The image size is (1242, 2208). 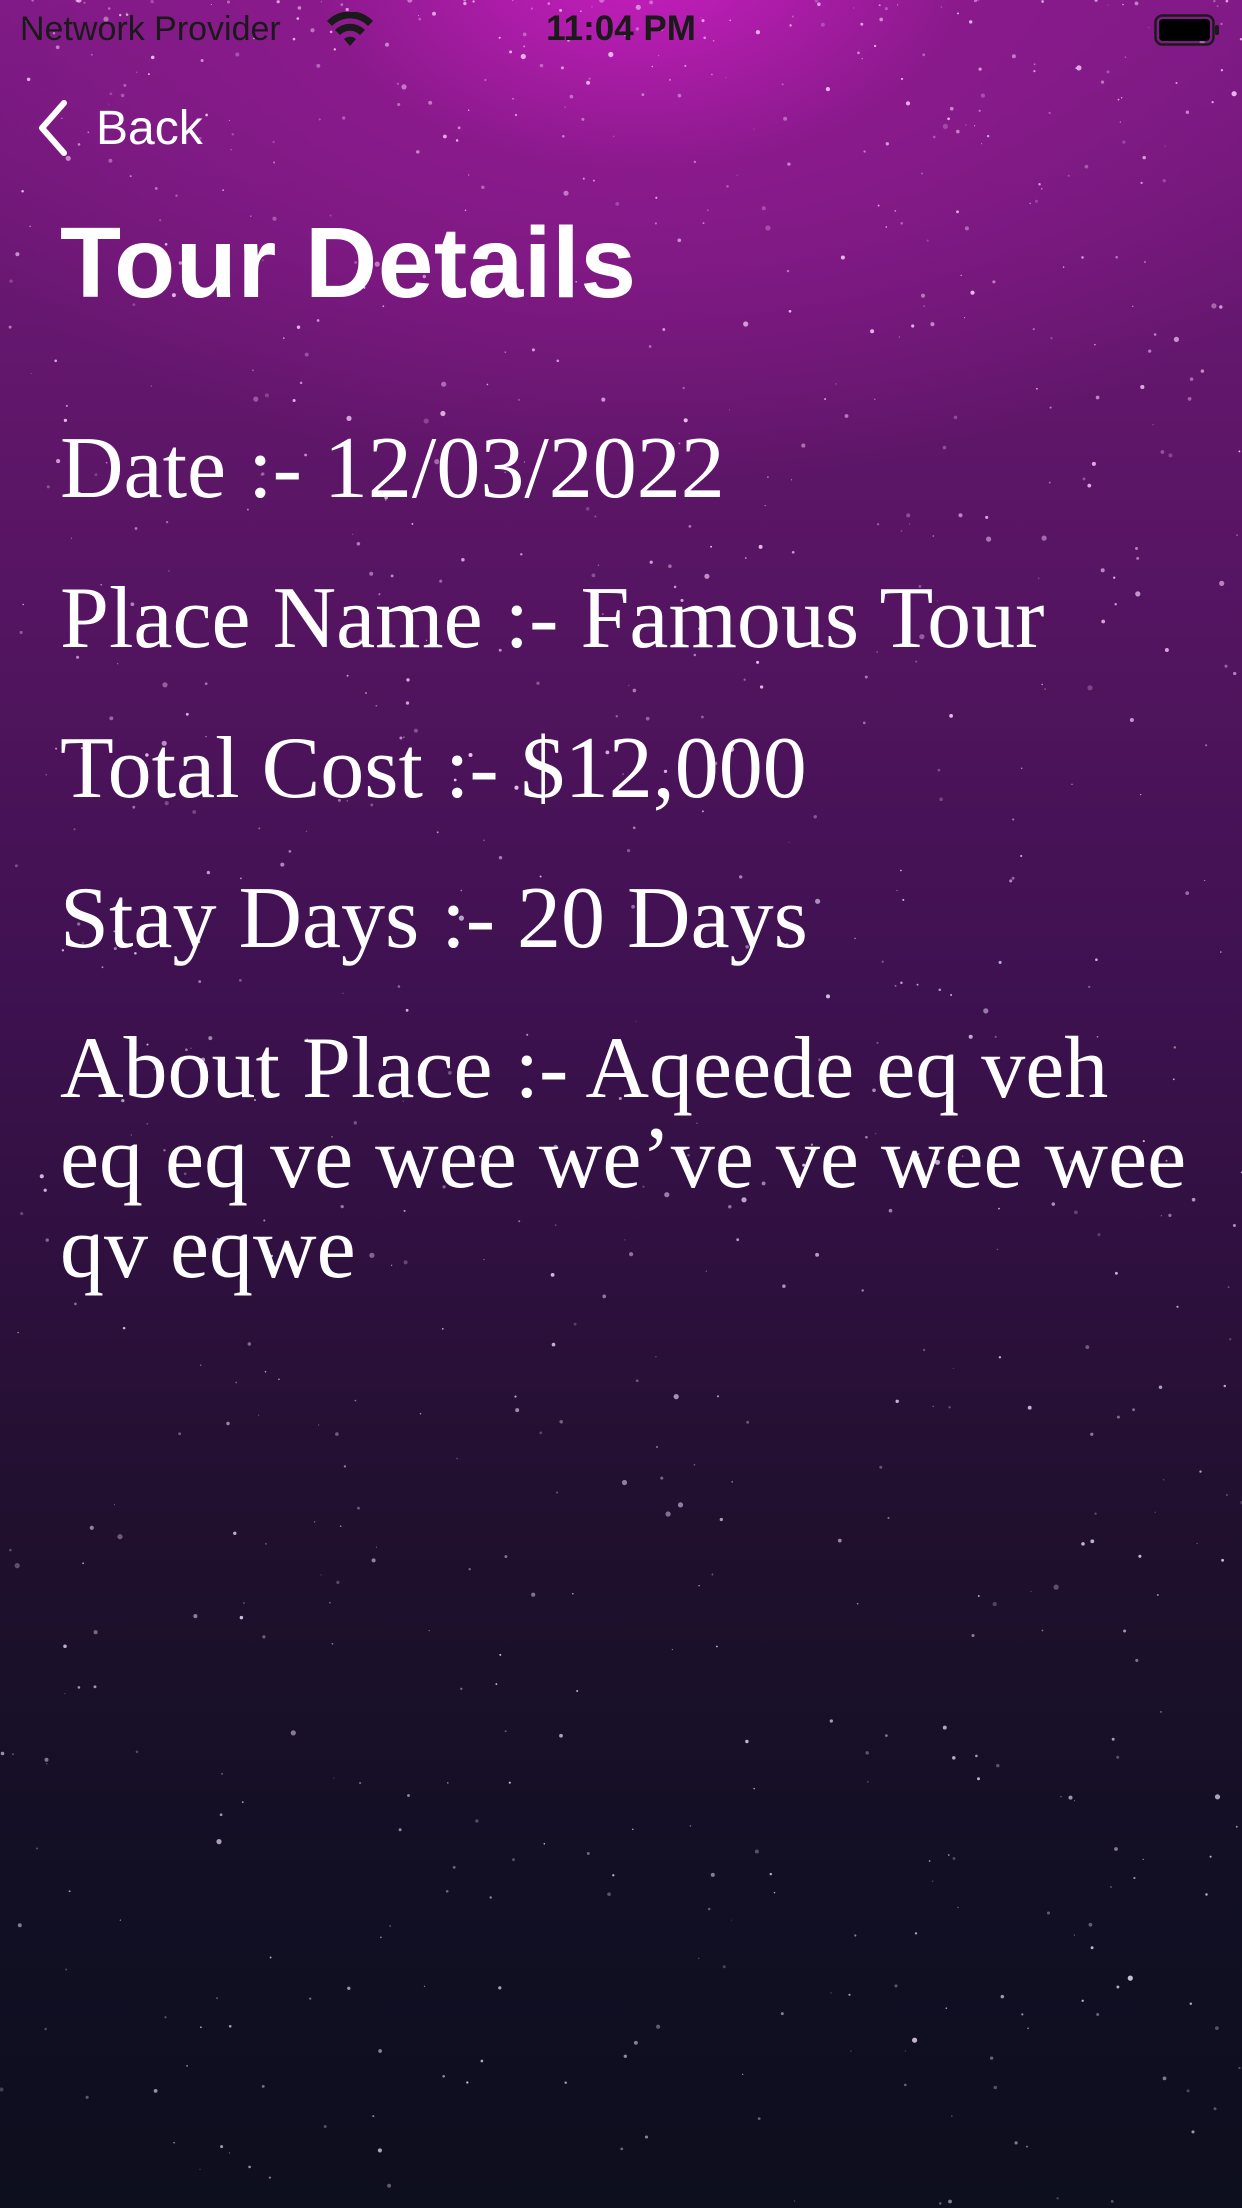 What do you see at coordinates (53, 128) in the screenshot?
I see `chevron-left-icon` at bounding box center [53, 128].